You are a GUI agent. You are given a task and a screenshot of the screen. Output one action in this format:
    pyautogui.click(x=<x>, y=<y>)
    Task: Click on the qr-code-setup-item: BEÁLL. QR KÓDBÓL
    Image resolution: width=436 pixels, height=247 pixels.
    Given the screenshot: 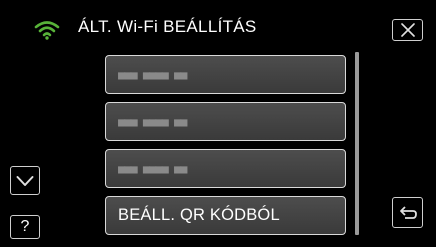 What is the action you would take?
    pyautogui.click(x=225, y=215)
    